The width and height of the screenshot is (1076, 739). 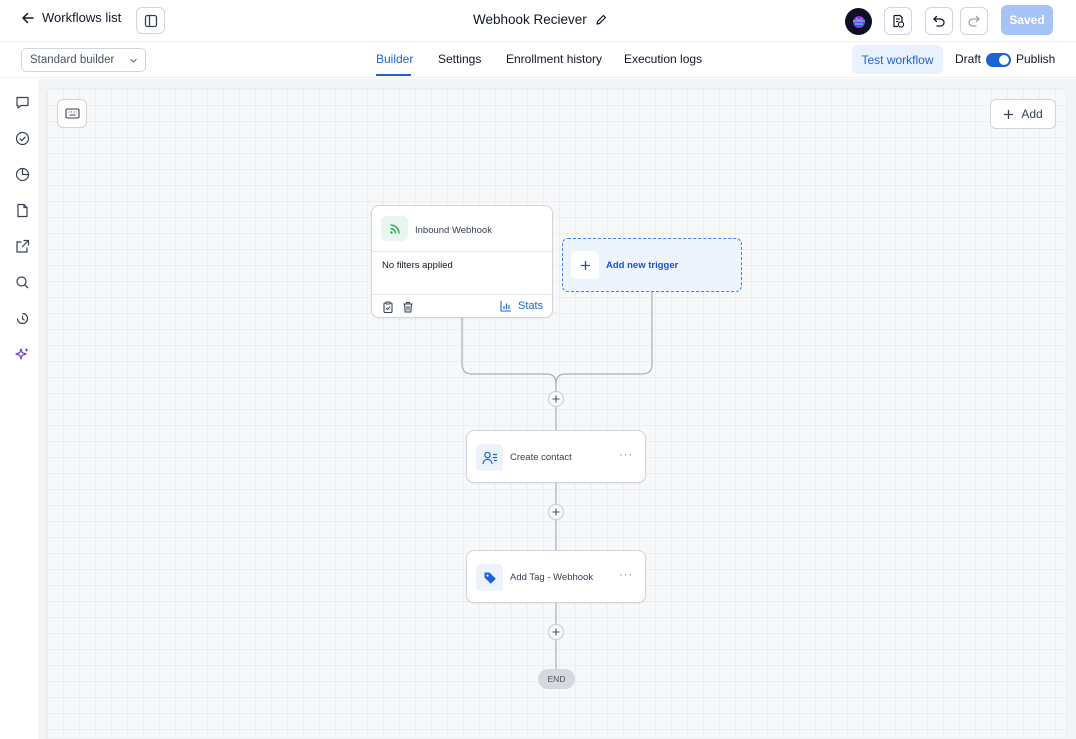 I want to click on action-card-create-contact: Create contact ···, so click(x=556, y=456).